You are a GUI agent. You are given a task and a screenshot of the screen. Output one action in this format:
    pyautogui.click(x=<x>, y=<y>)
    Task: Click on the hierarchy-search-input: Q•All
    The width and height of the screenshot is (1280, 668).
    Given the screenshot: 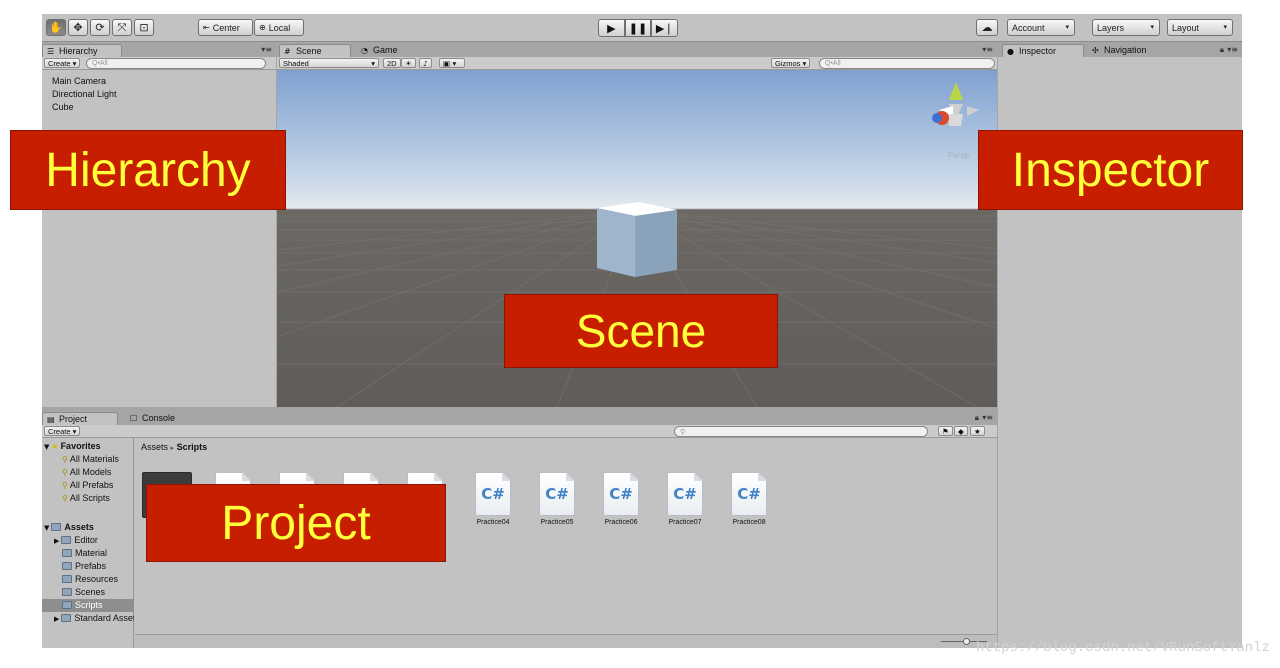 What is the action you would take?
    pyautogui.click(x=176, y=63)
    